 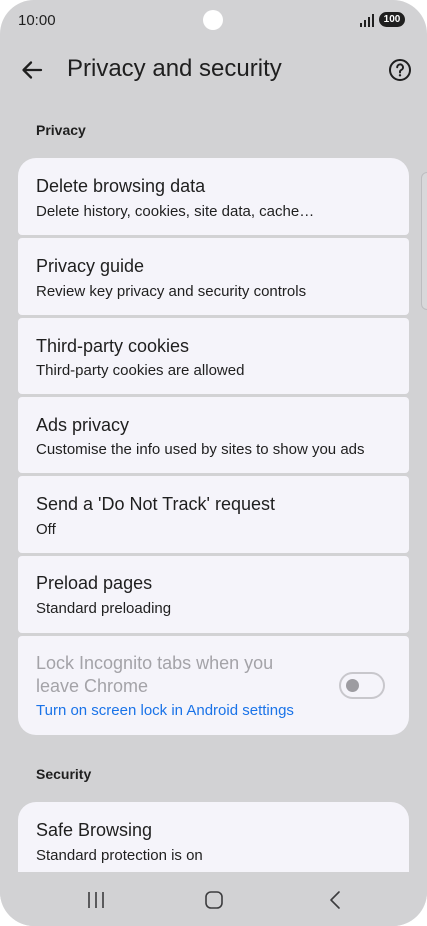 What do you see at coordinates (64, 774) in the screenshot?
I see `section-header-security: Security` at bounding box center [64, 774].